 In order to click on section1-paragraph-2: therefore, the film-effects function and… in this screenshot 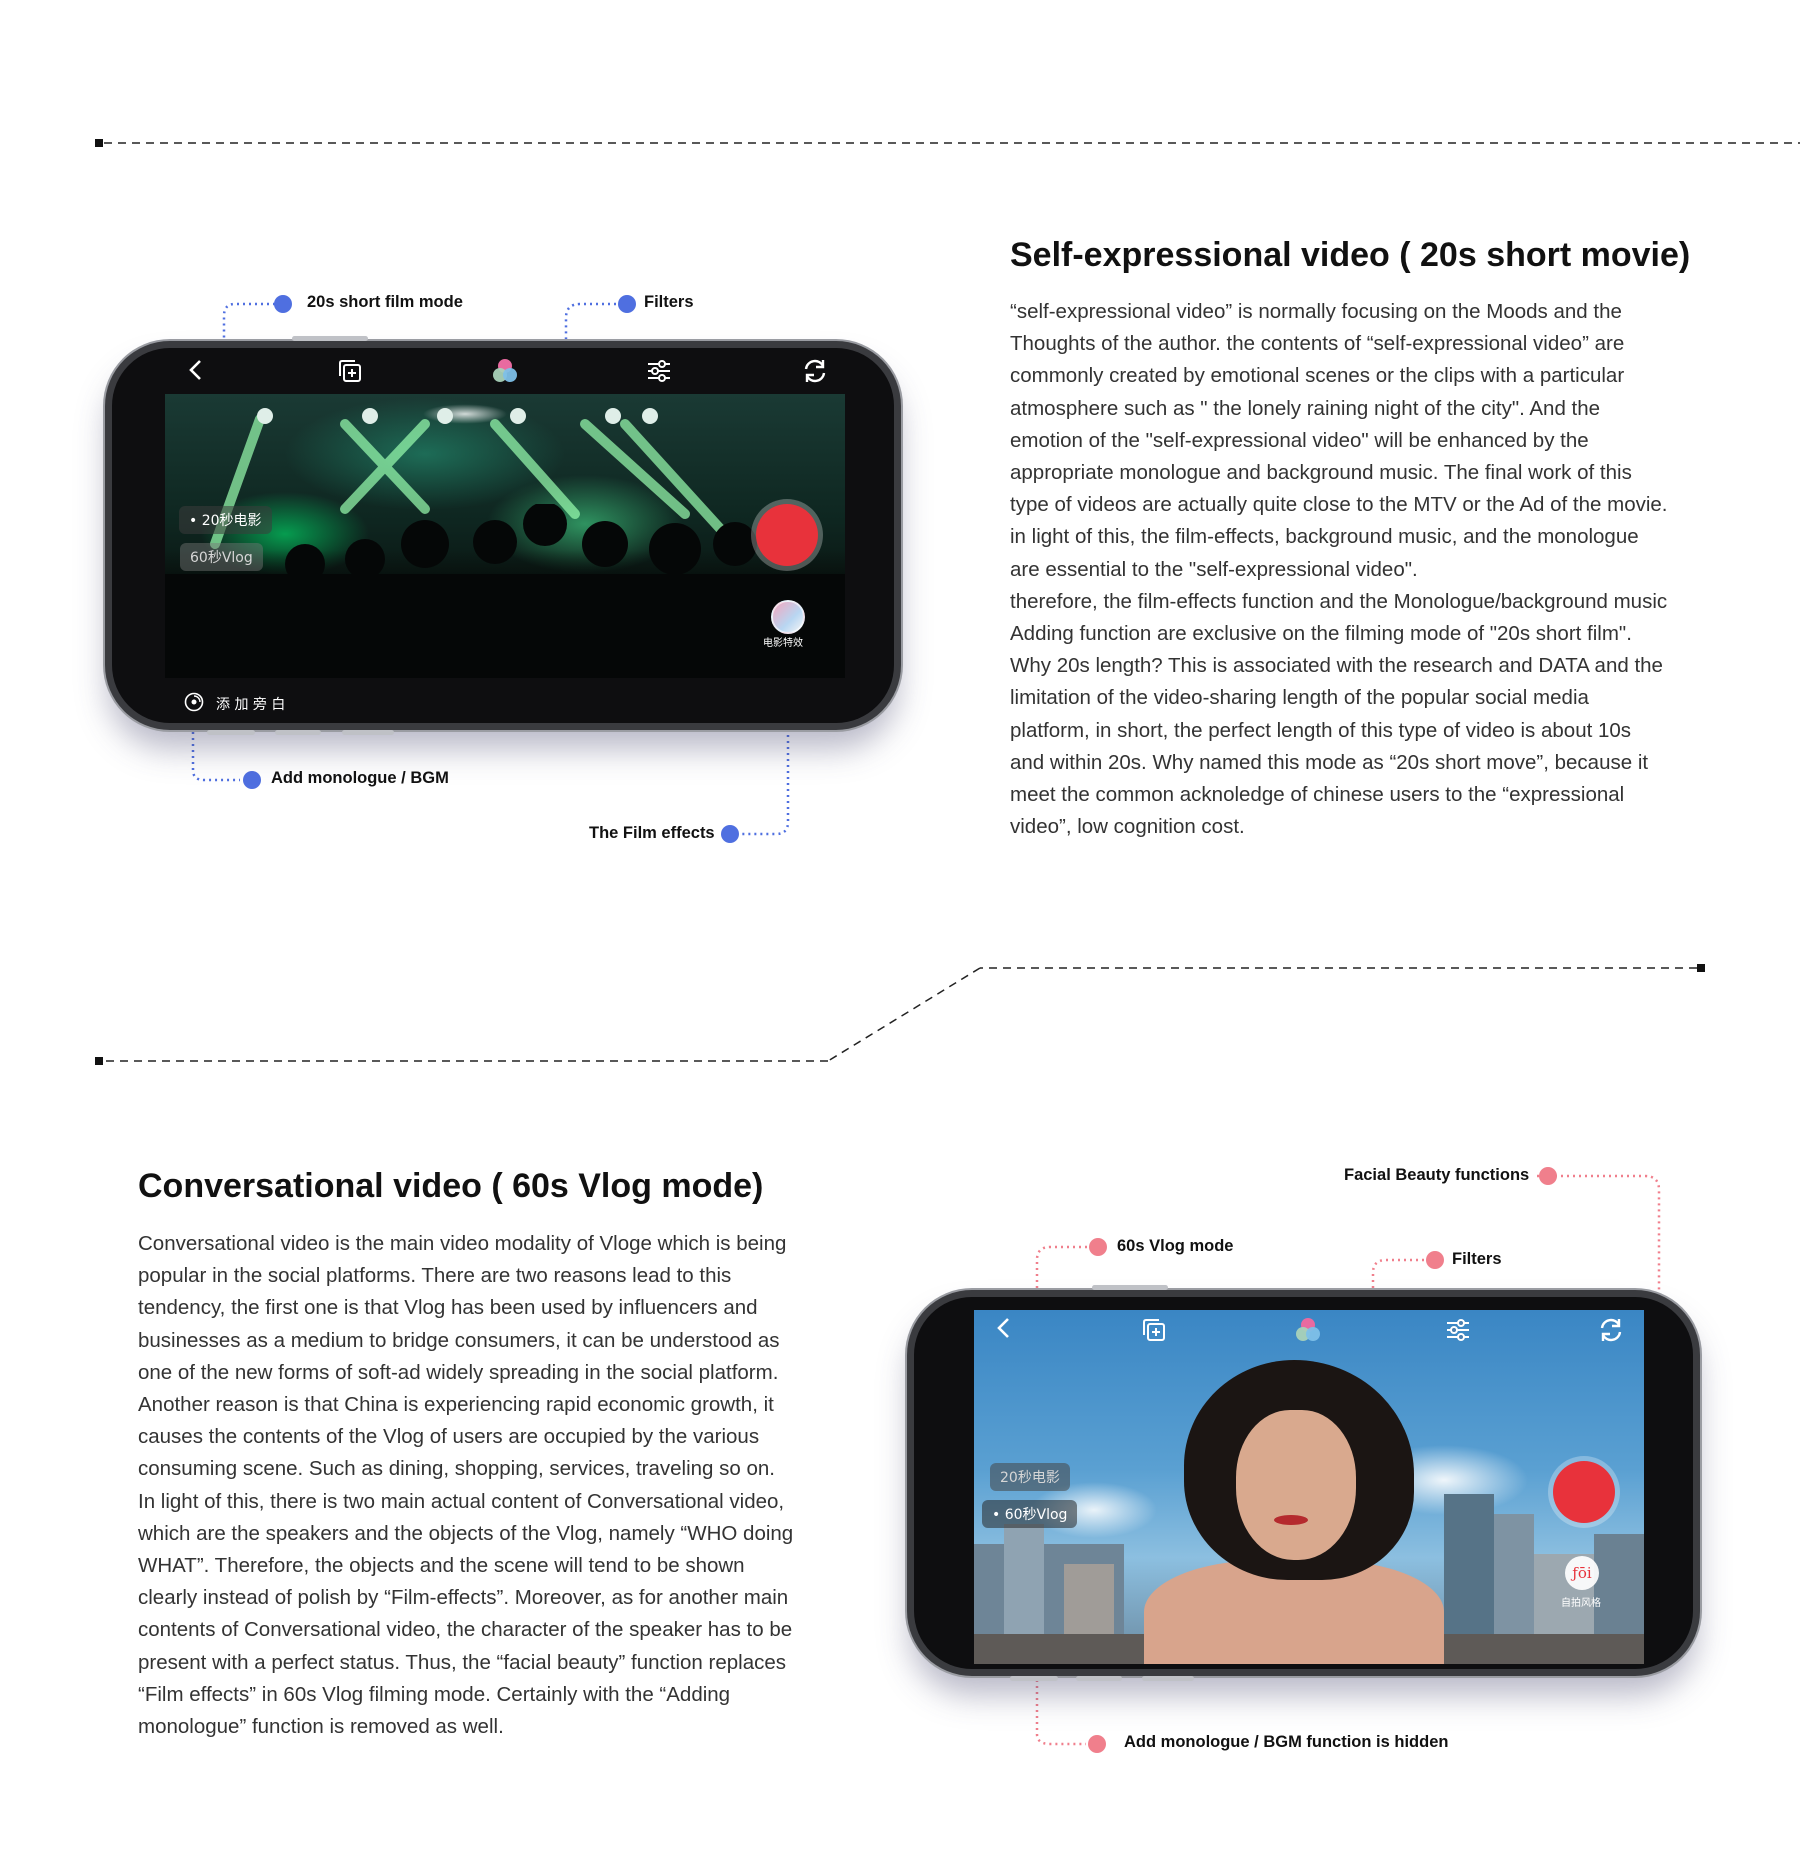, I will do `click(1339, 714)`.